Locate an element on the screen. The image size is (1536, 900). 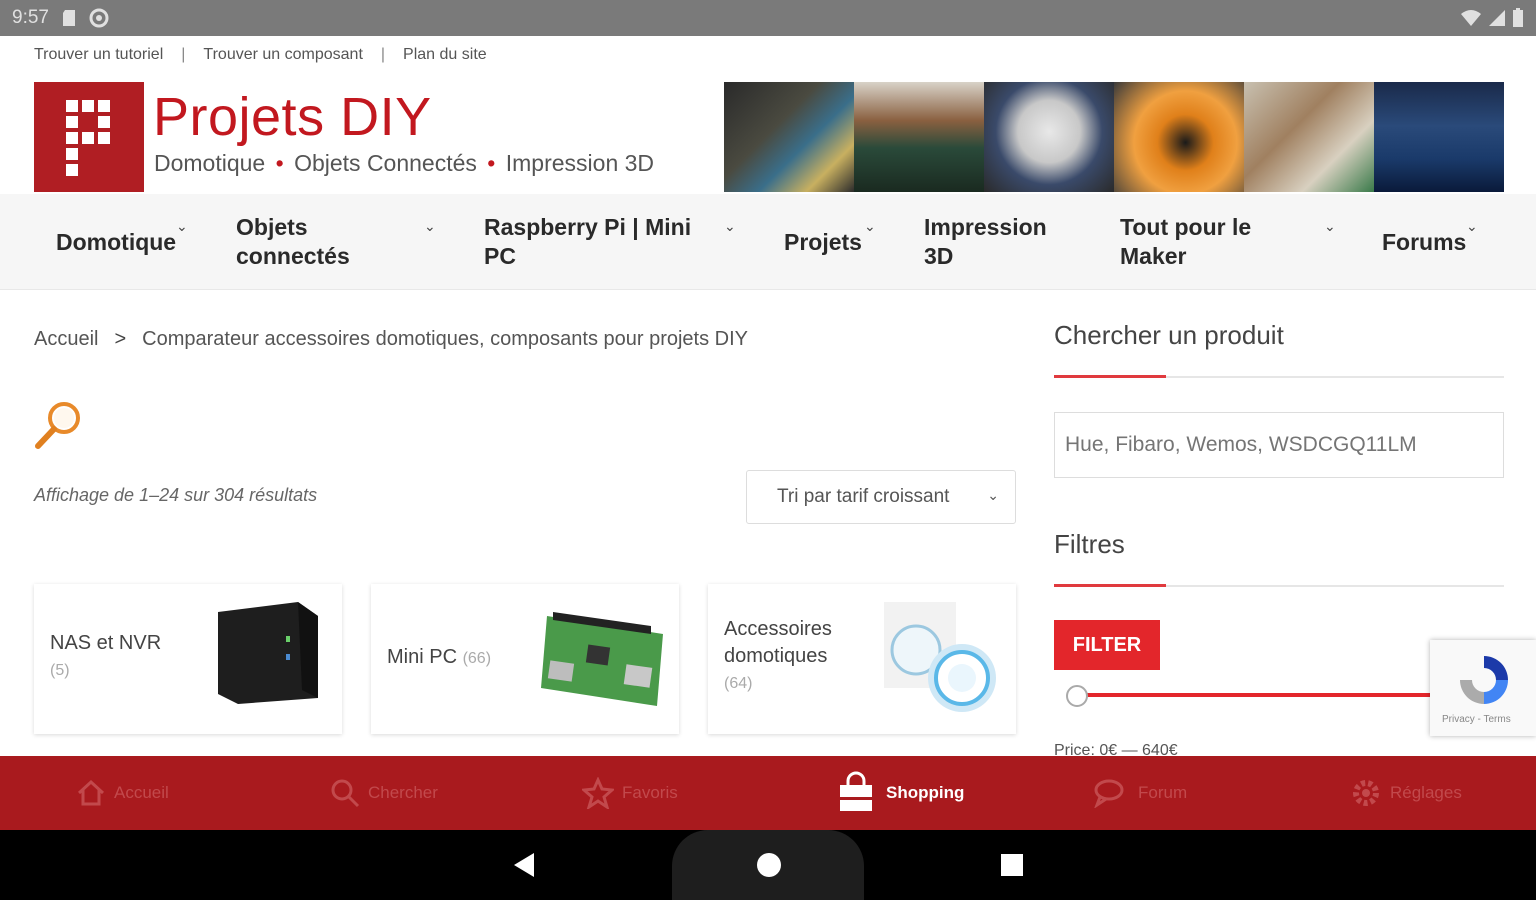
nav-label: Projets is located at coordinates (823, 241).